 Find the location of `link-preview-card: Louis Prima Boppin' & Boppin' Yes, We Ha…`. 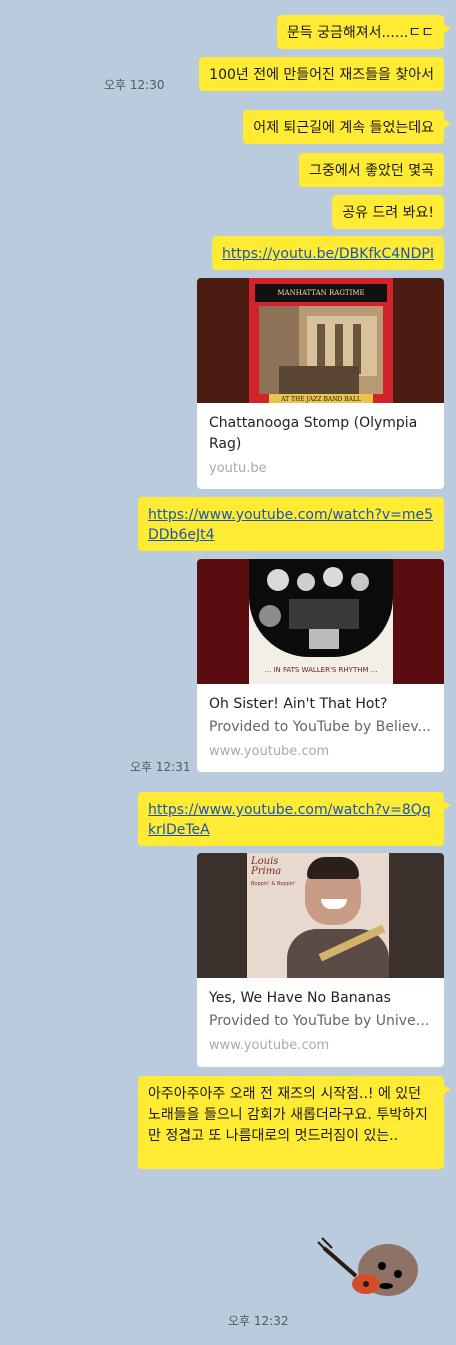

link-preview-card: Louis Prima Boppin' & Boppin' Yes, We Ha… is located at coordinates (320, 960).